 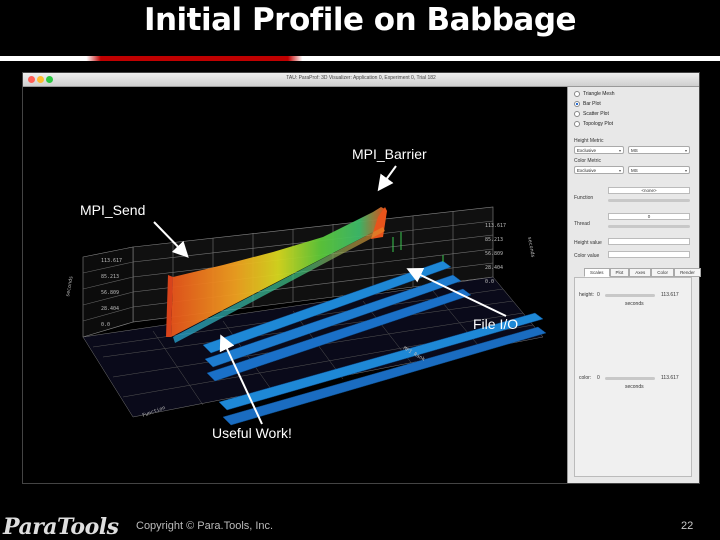 What do you see at coordinates (389, 154) in the screenshot?
I see `mpi-barrier-label: MPI_Barrier` at bounding box center [389, 154].